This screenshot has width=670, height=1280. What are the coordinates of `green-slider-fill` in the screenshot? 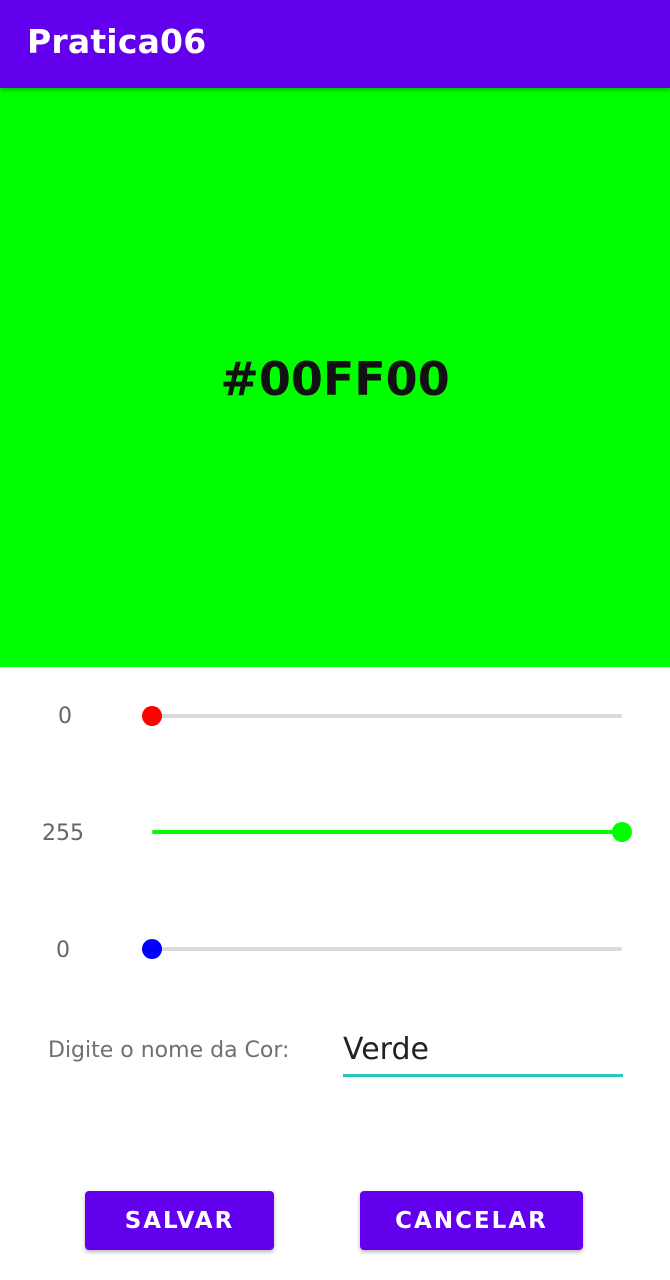 It's located at (387, 832).